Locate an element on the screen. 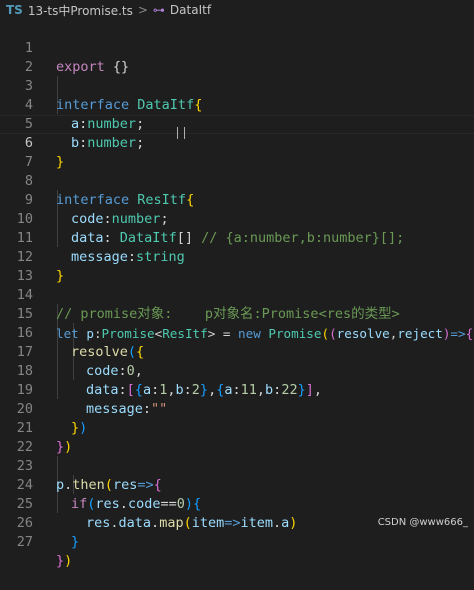 This screenshot has width=474, height=590. breadcrumb-symbol: DataItf is located at coordinates (190, 10).